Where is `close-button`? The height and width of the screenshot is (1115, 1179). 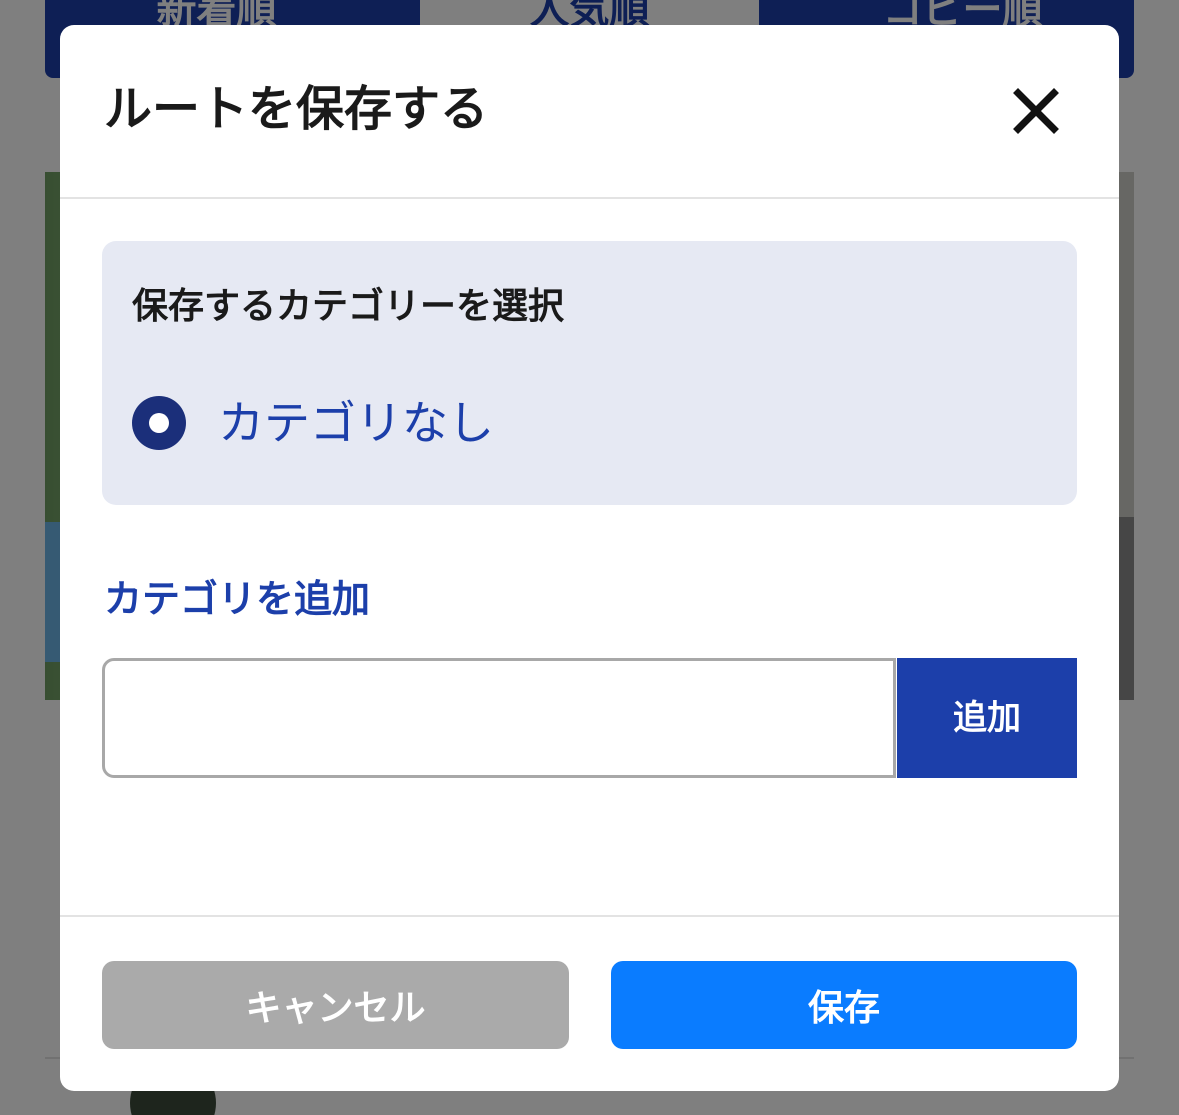 close-button is located at coordinates (1036, 111).